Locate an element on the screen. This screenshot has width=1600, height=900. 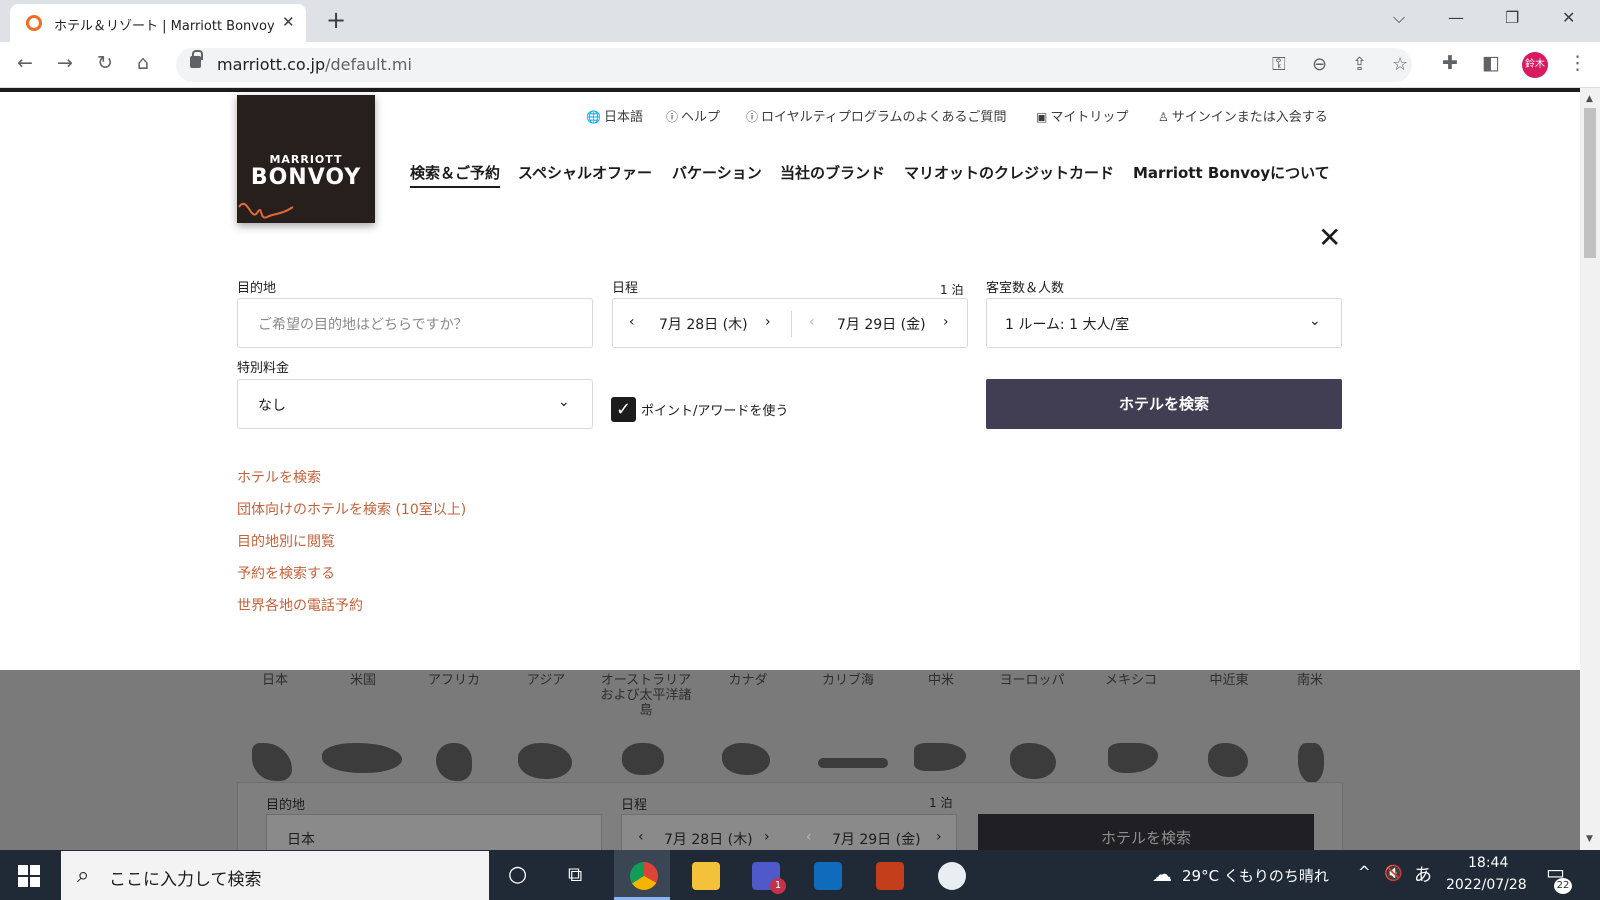
link-browse-destinations: 目的地別に閲覧 is located at coordinates (286, 541).